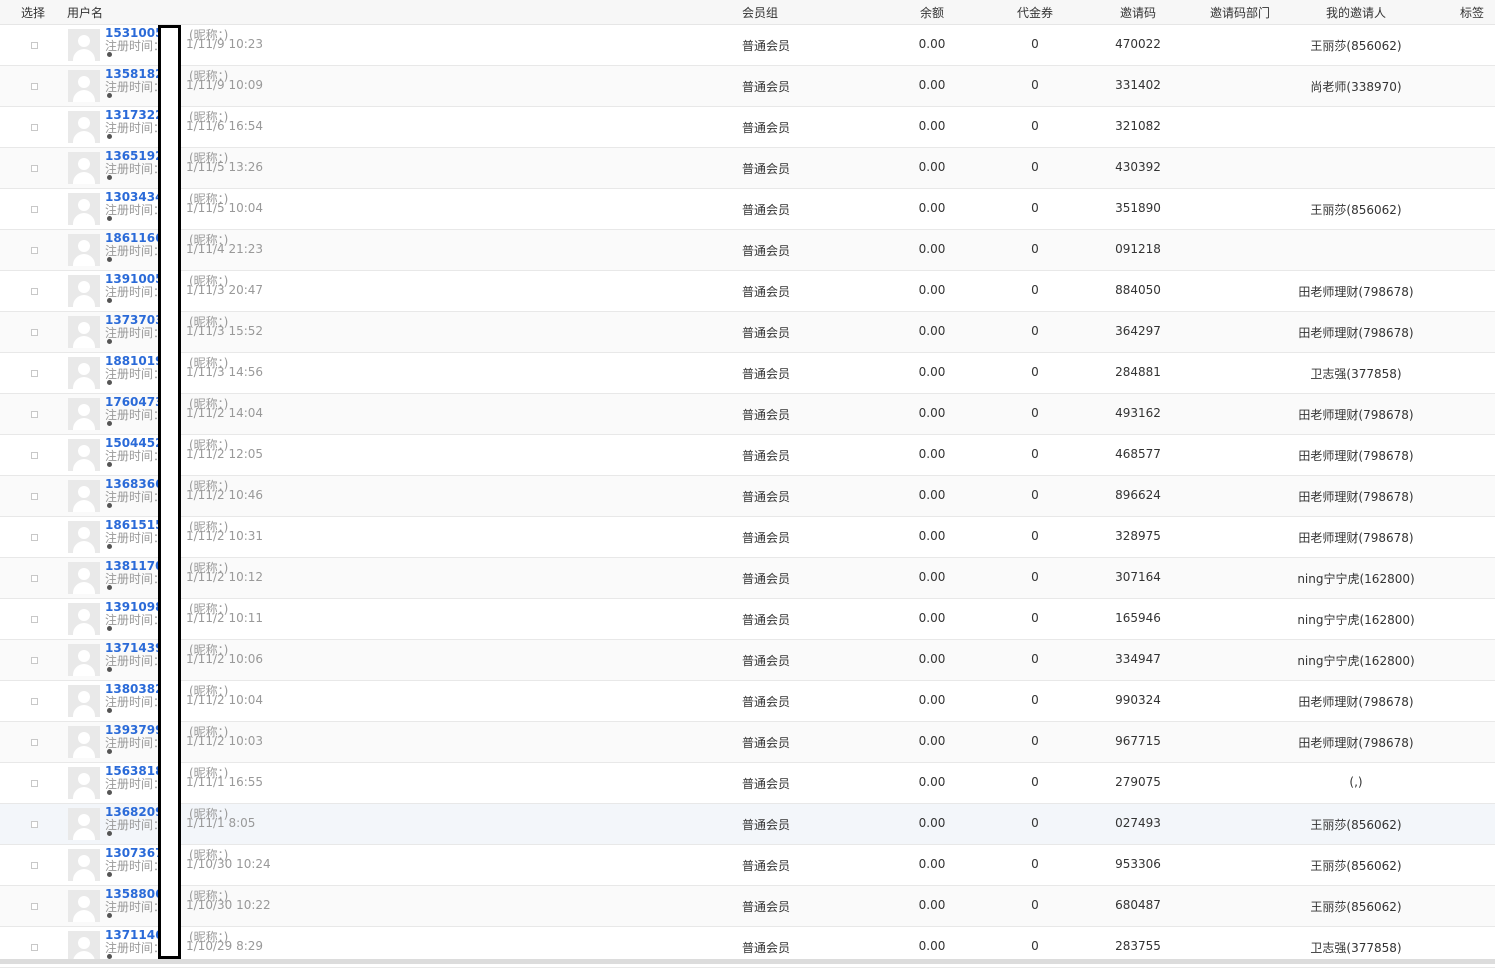 The width and height of the screenshot is (1495, 968). Describe the element at coordinates (1355, 86) in the screenshot. I see `inviter: 尚老师(338970)` at that location.